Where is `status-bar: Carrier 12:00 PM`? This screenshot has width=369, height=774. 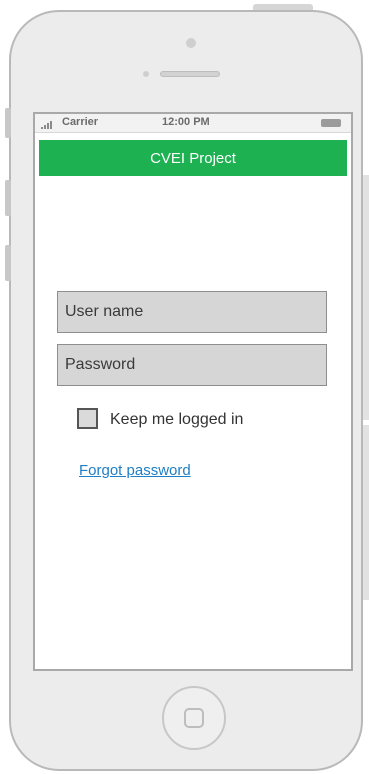
status-bar: Carrier 12:00 PM is located at coordinates (193, 123).